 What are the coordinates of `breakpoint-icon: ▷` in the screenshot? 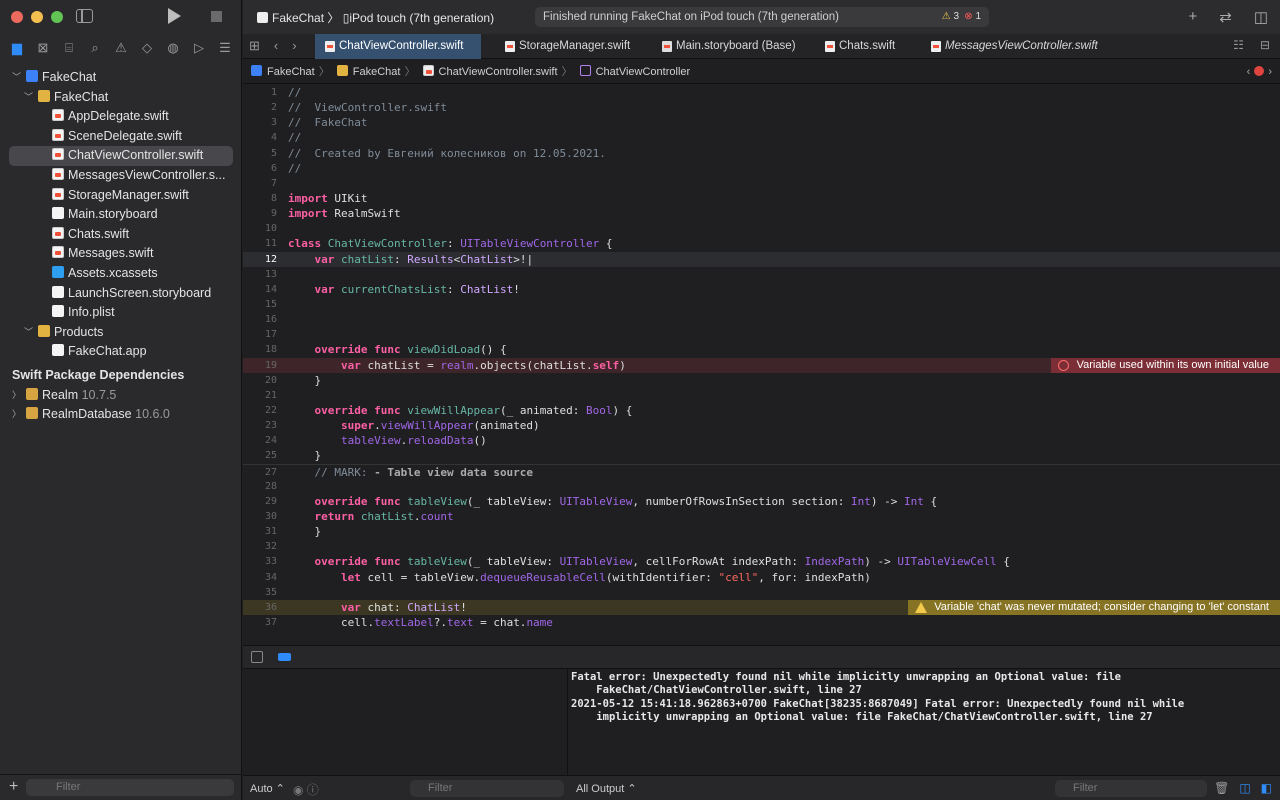 It's located at (199, 48).